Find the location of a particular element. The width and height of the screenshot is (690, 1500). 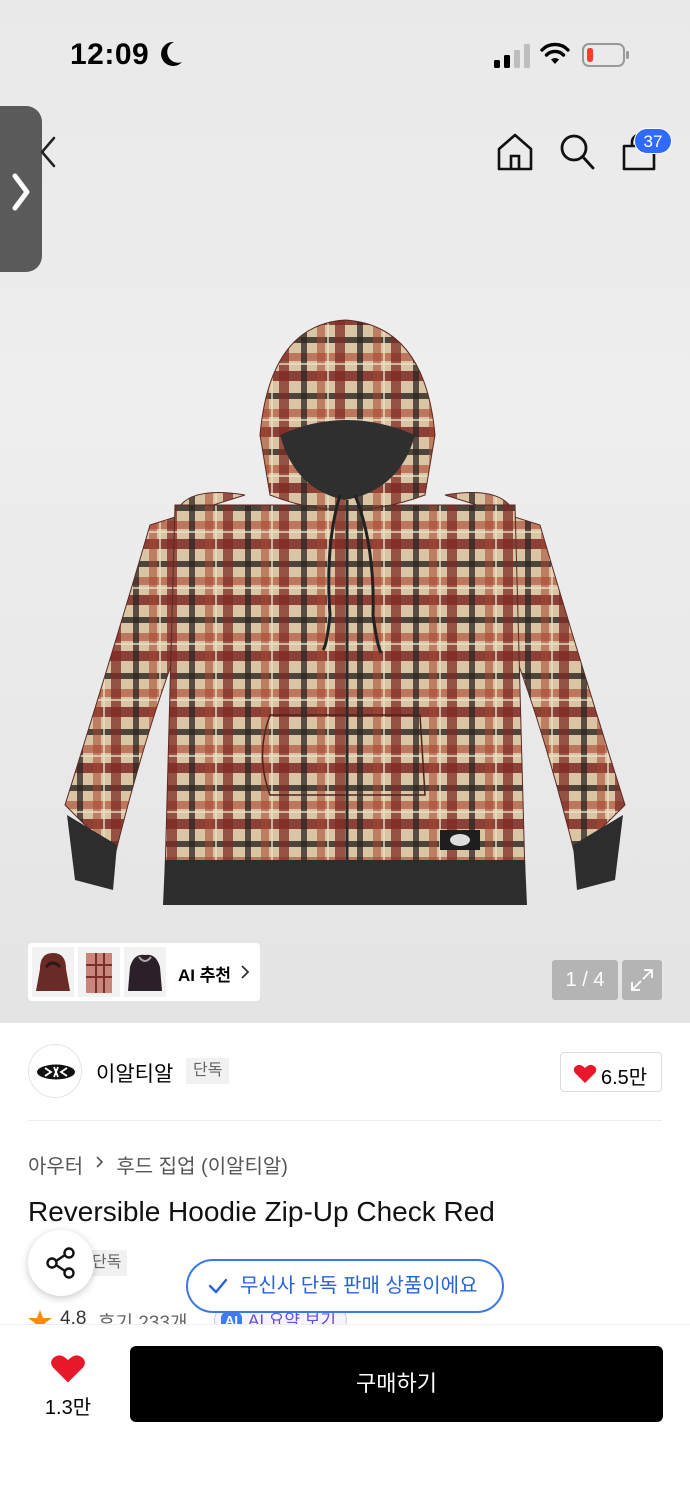

search-icon is located at coordinates (577, 152).